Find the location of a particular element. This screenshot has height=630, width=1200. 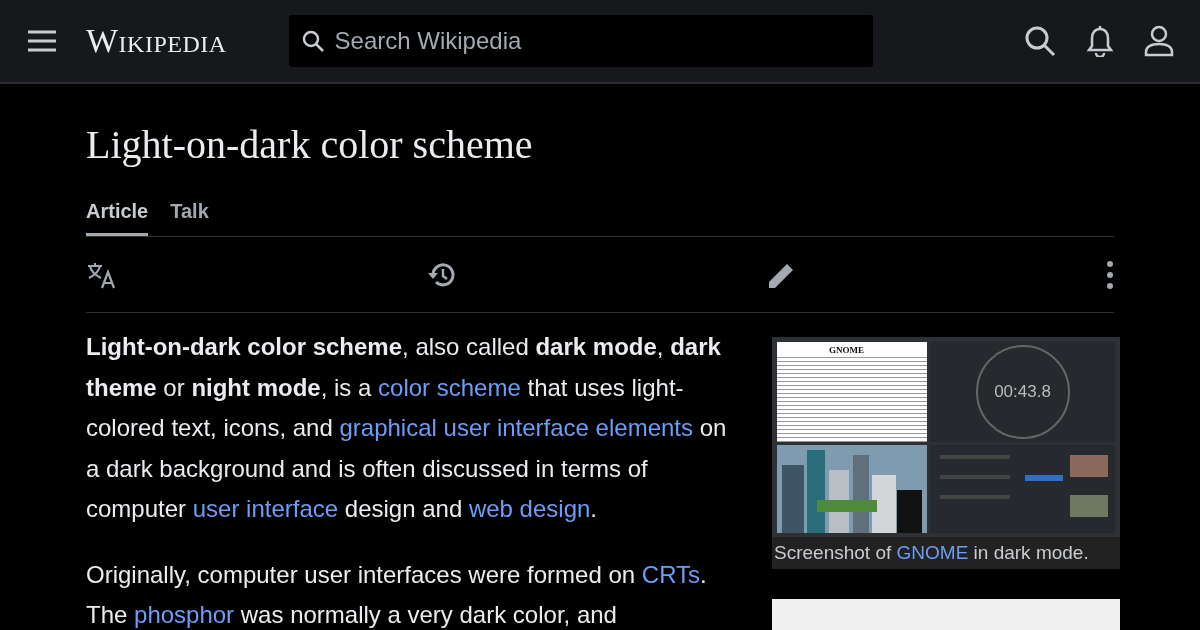

link: color scheme is located at coordinates (449, 387).